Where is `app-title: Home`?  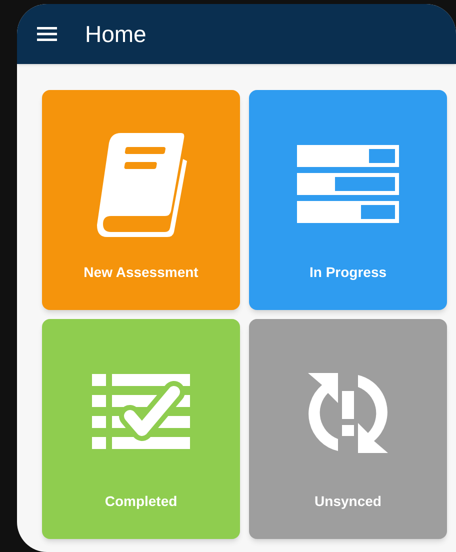 app-title: Home is located at coordinates (115, 34).